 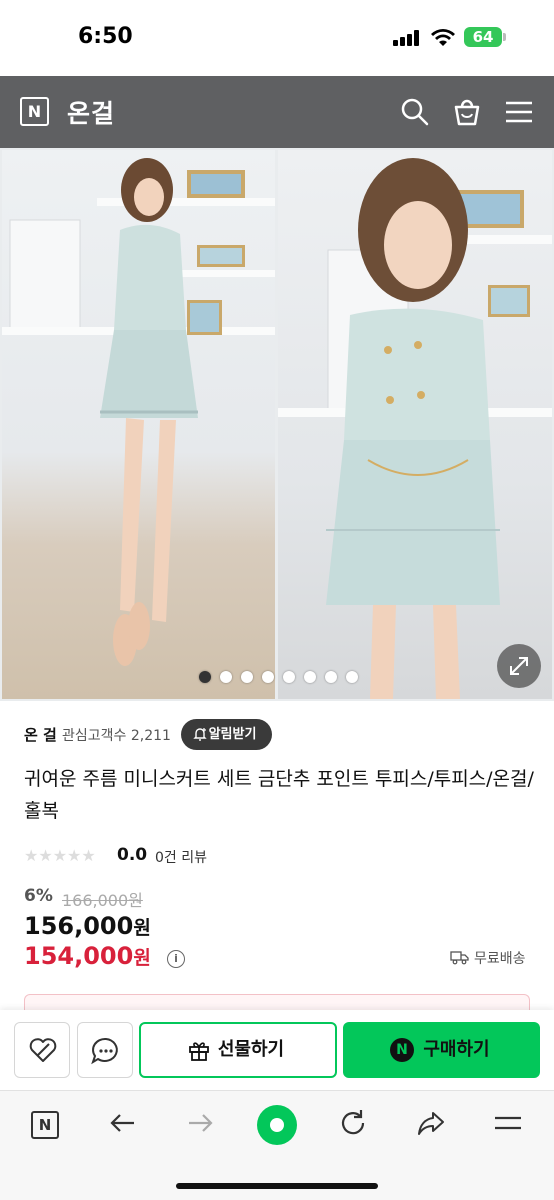 What do you see at coordinates (353, 1123) in the screenshot?
I see `refresh-icon` at bounding box center [353, 1123].